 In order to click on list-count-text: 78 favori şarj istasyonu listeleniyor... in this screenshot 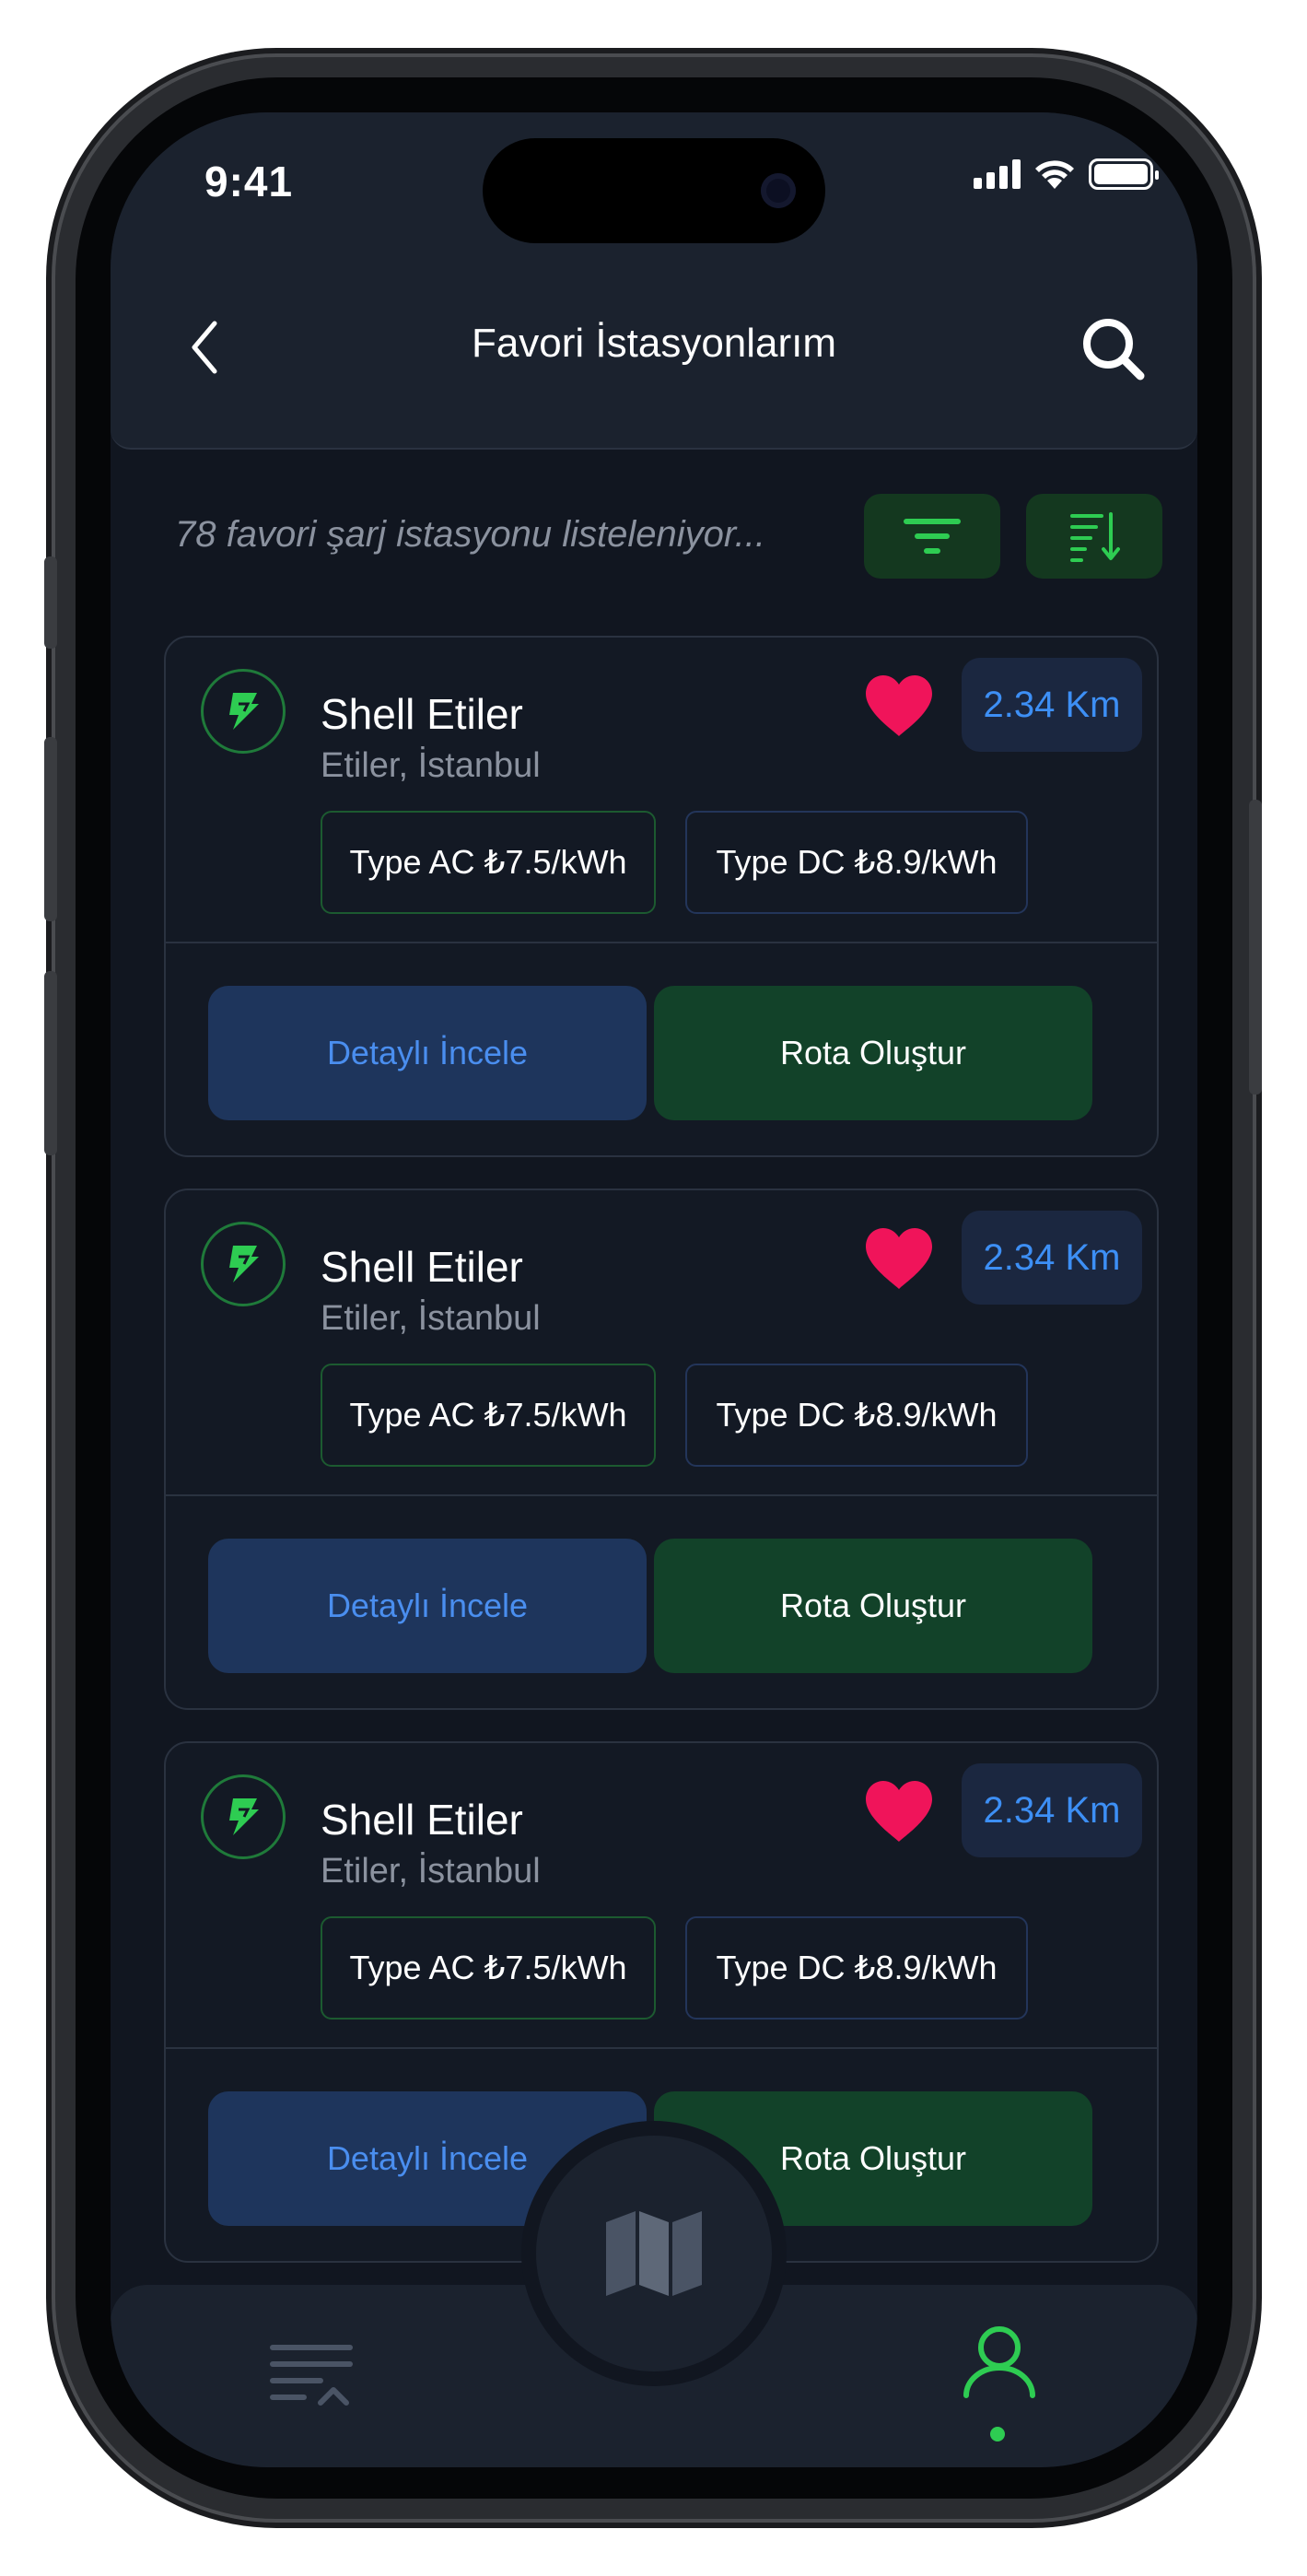, I will do `click(470, 534)`.